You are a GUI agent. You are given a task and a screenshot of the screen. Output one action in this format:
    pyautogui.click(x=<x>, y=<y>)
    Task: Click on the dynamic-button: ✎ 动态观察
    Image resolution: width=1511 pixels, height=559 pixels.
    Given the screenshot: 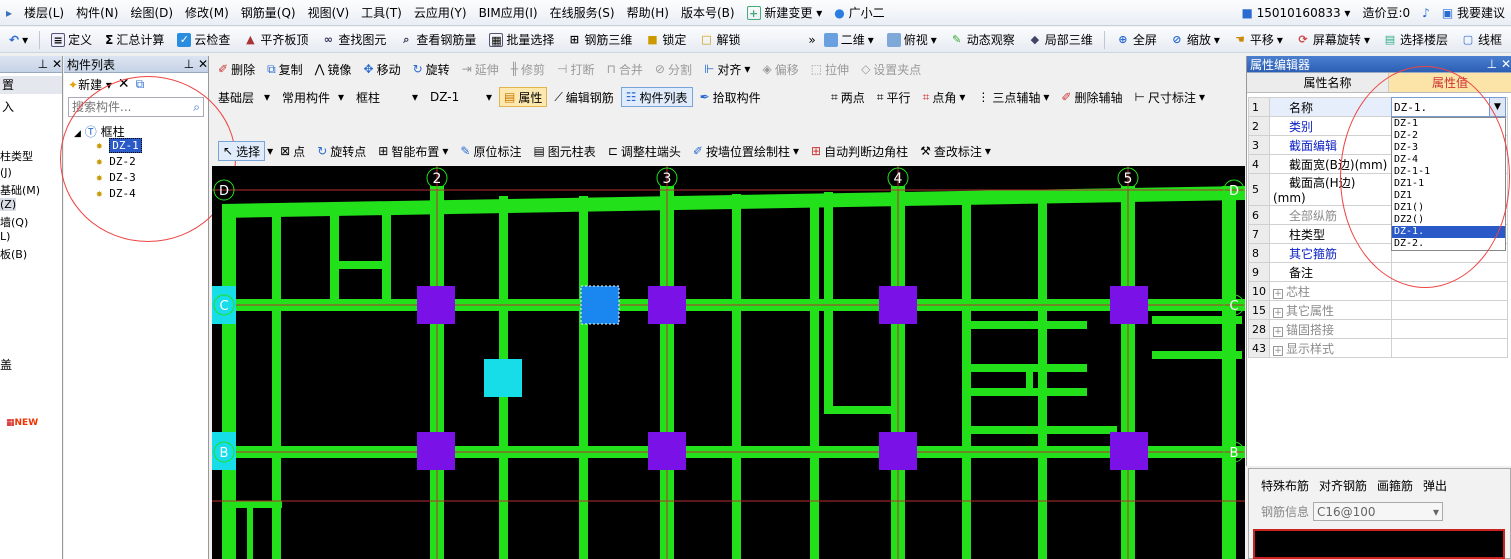 What is the action you would take?
    pyautogui.click(x=982, y=40)
    